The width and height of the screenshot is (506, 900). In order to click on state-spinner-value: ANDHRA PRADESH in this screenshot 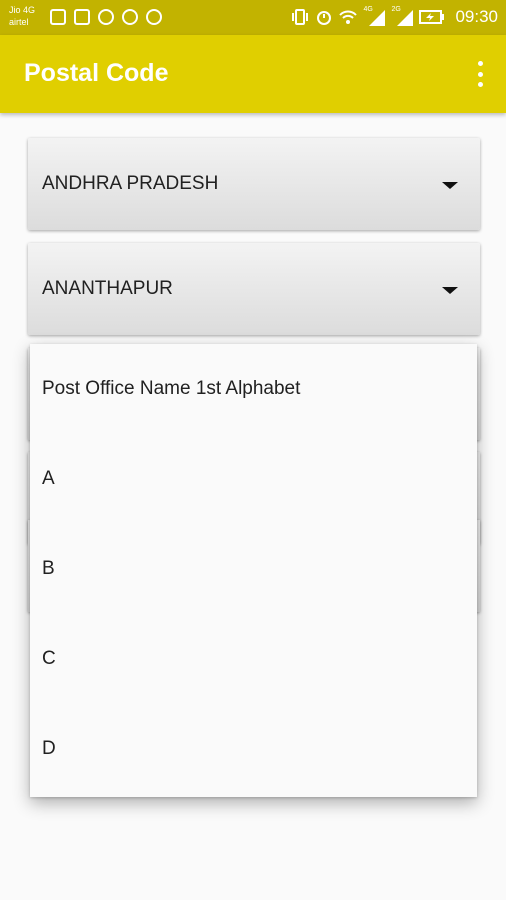, I will do `click(130, 183)`.